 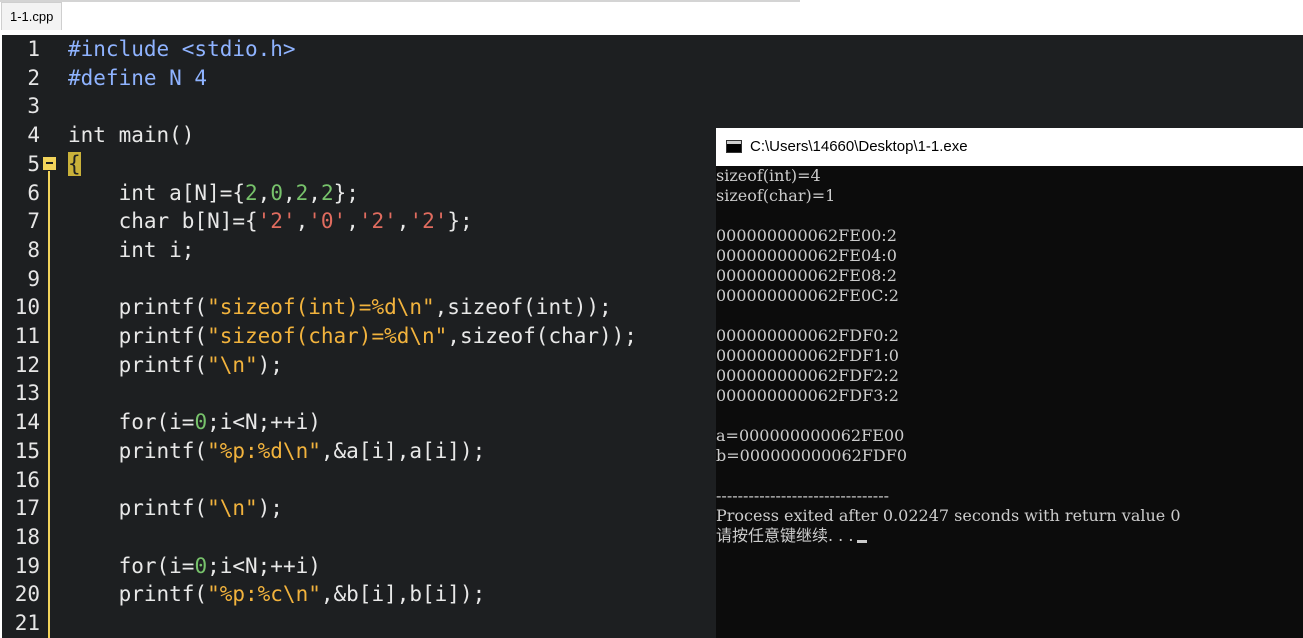 I want to click on line-number: 9, so click(x=33, y=278).